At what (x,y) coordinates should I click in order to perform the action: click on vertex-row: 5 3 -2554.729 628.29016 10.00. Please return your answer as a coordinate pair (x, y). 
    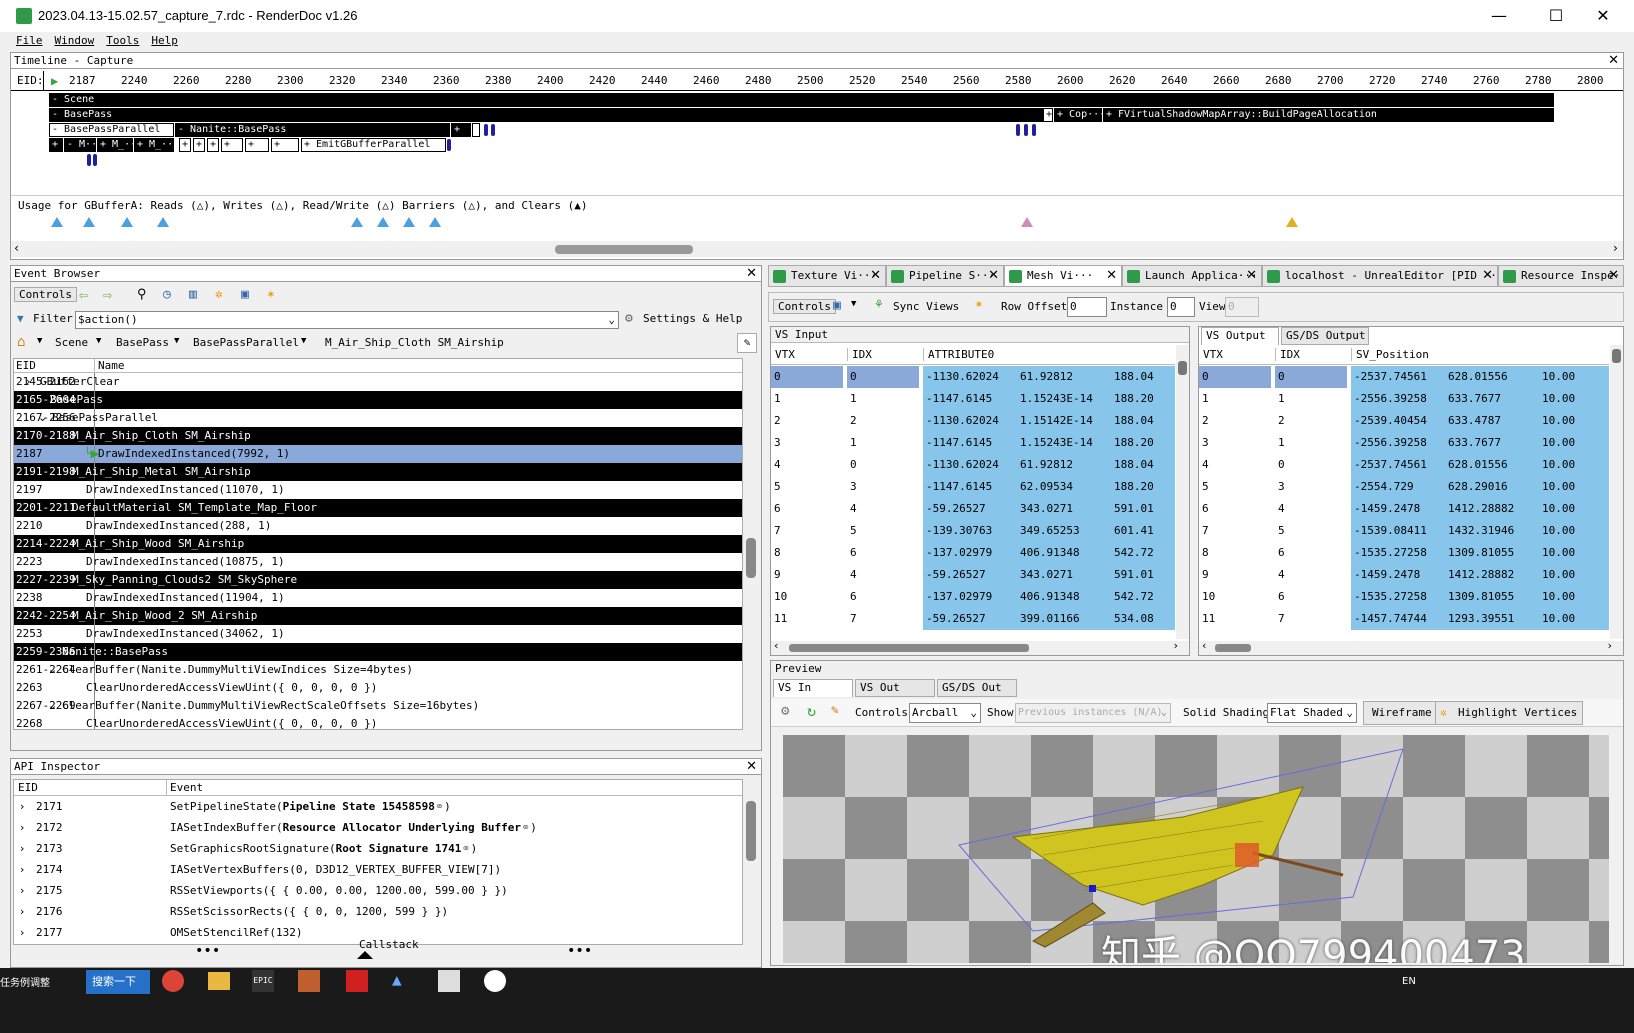
    Looking at the image, I should click on (1404, 487).